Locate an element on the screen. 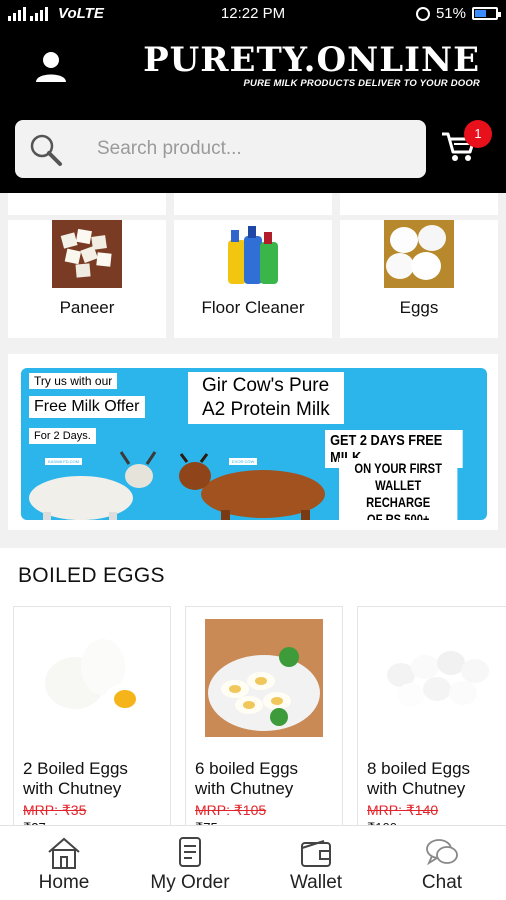  chat-icon is located at coordinates (442, 852).